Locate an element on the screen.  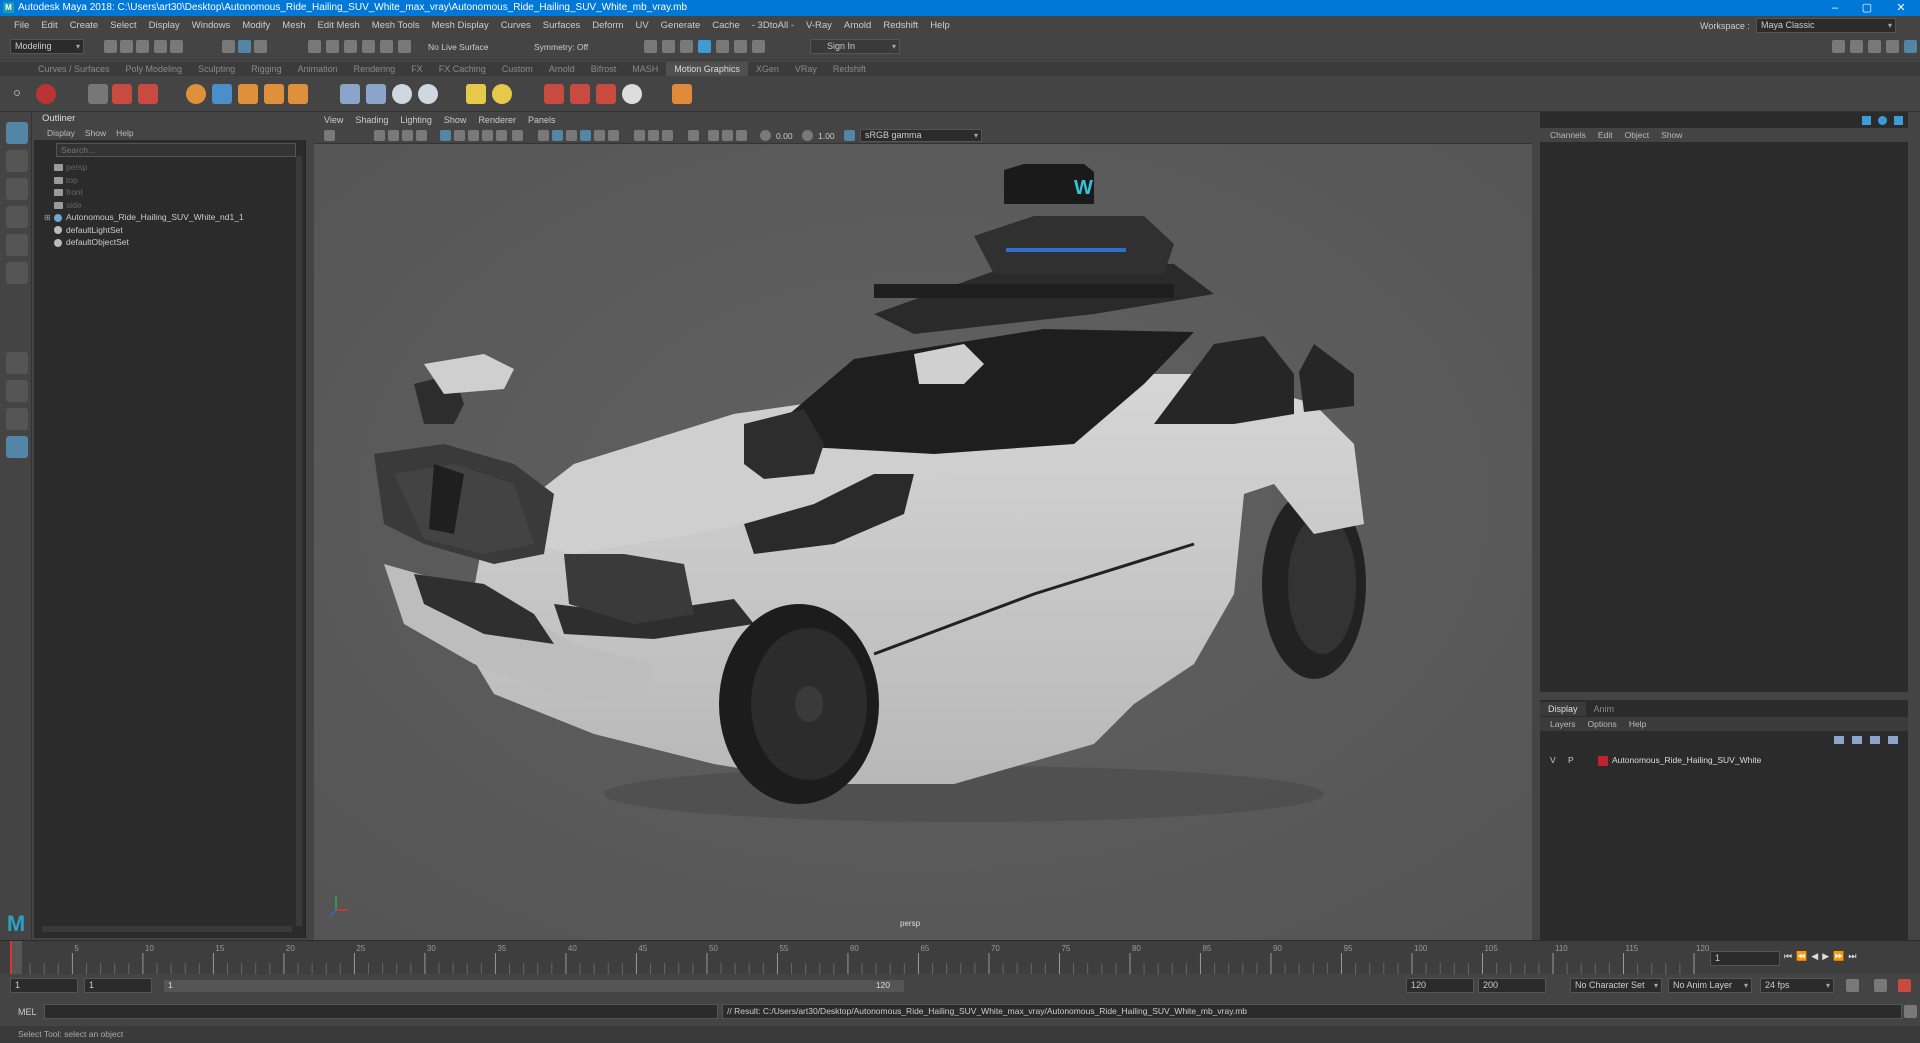
anim-prefs-icon is located at coordinates (1904, 985).